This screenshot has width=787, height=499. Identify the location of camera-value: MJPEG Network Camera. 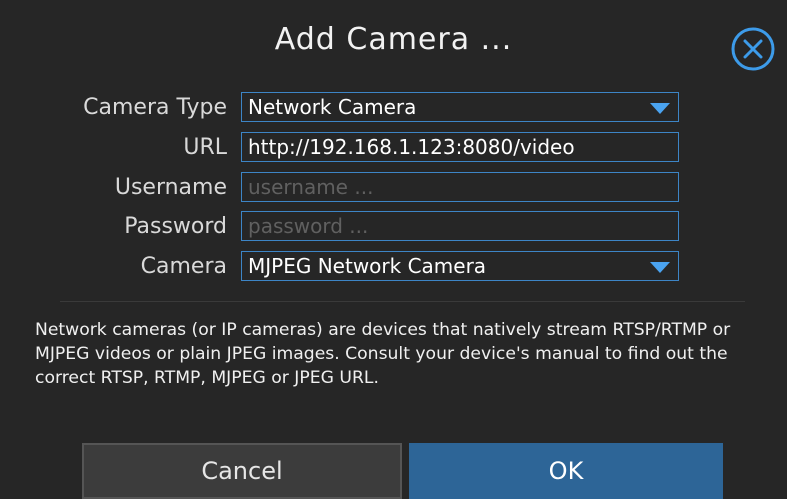
(367, 266).